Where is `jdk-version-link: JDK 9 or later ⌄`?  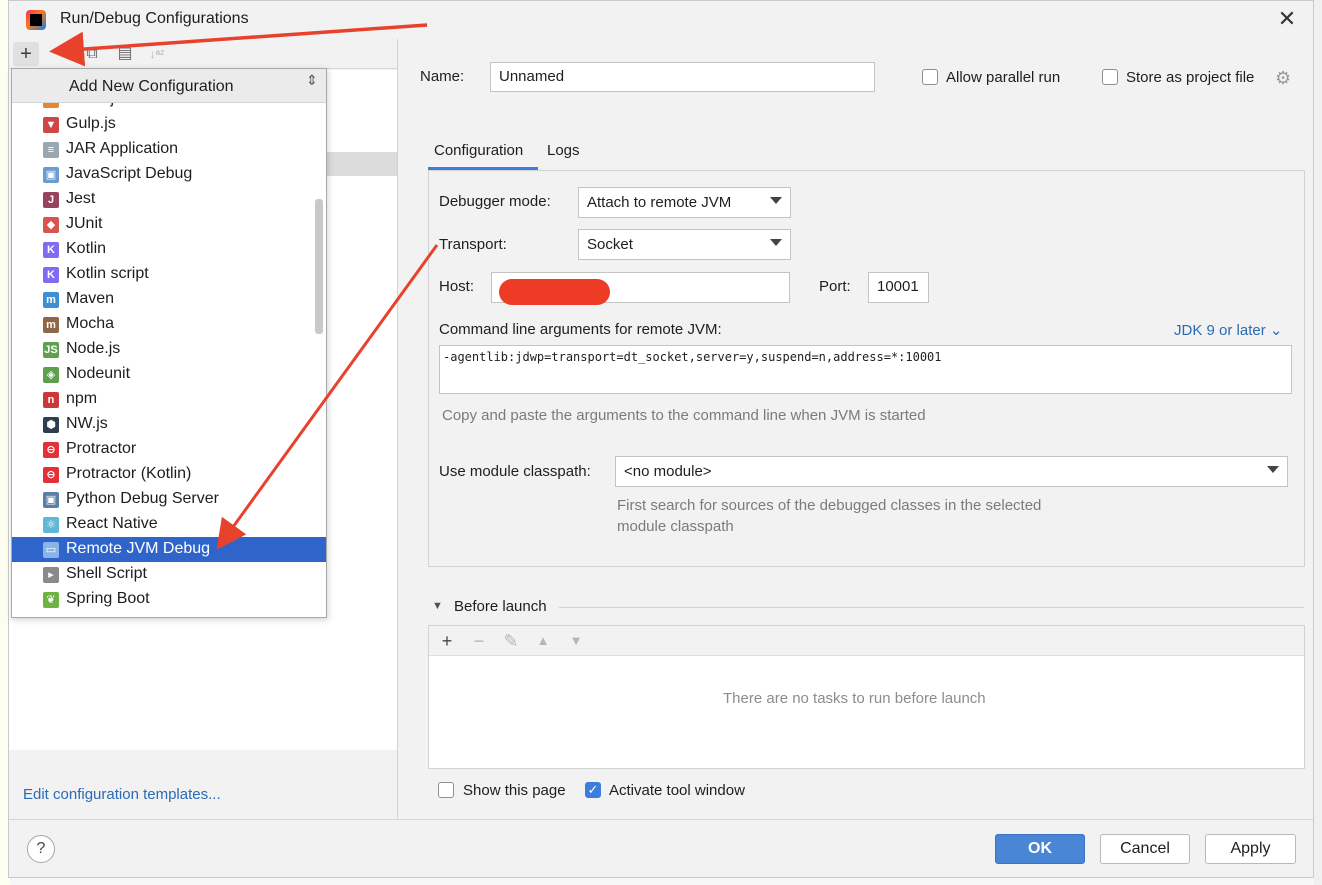 jdk-version-link: JDK 9 or later ⌄ is located at coordinates (1228, 330).